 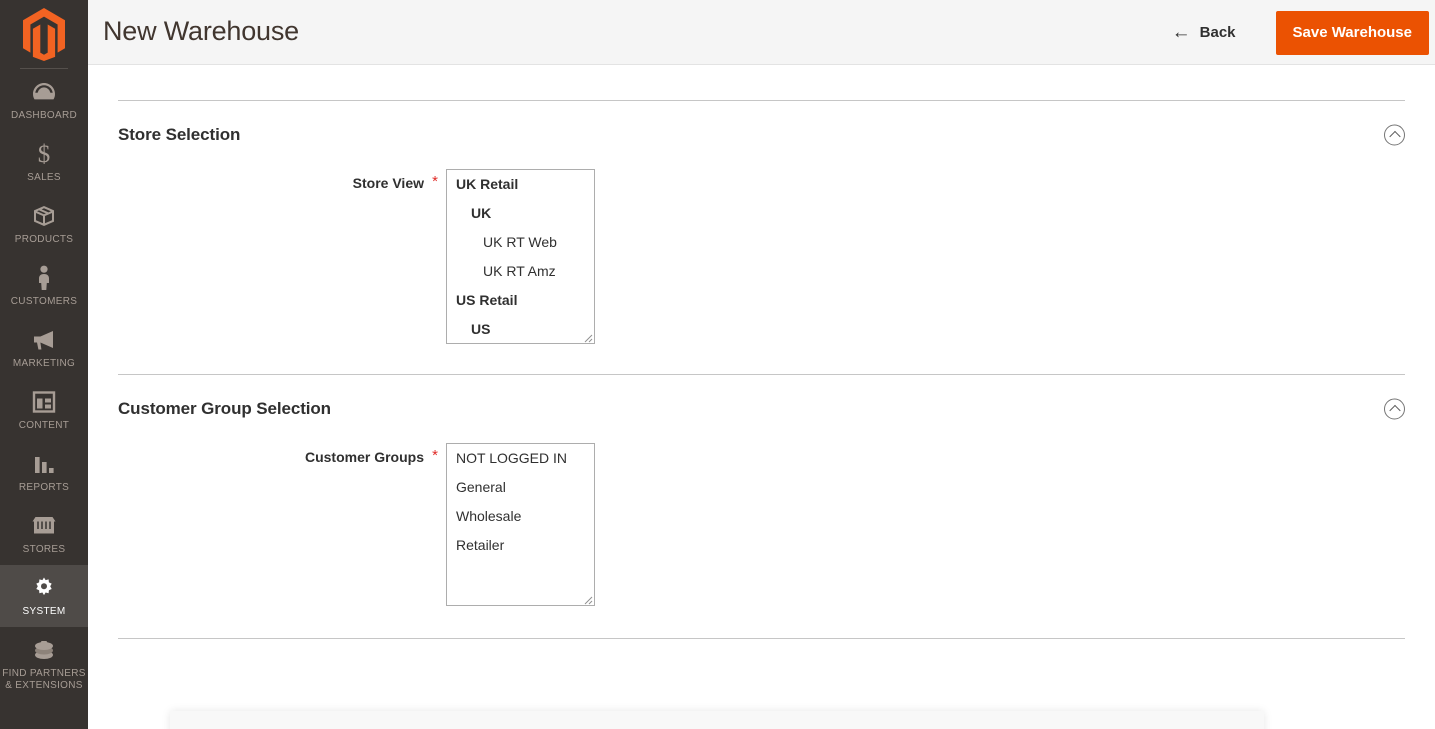 I want to click on box-icon, so click(x=44, y=216).